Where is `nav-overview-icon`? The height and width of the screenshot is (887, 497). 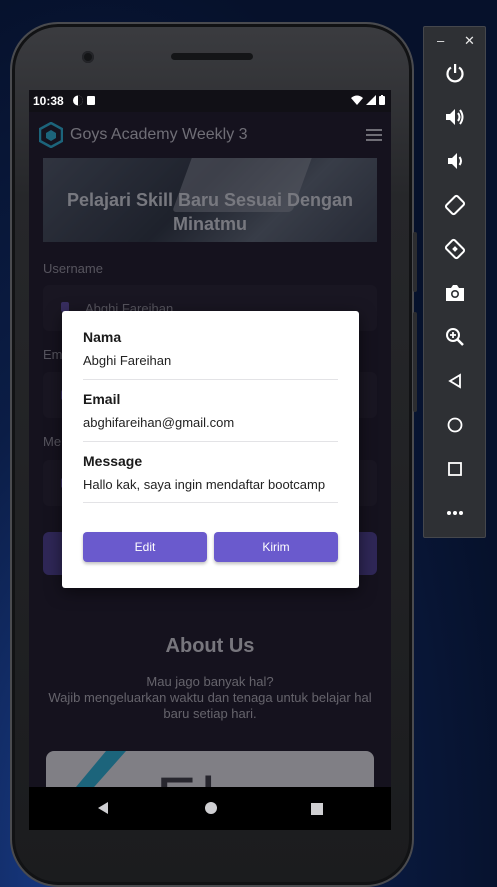 nav-overview-icon is located at coordinates (317, 811).